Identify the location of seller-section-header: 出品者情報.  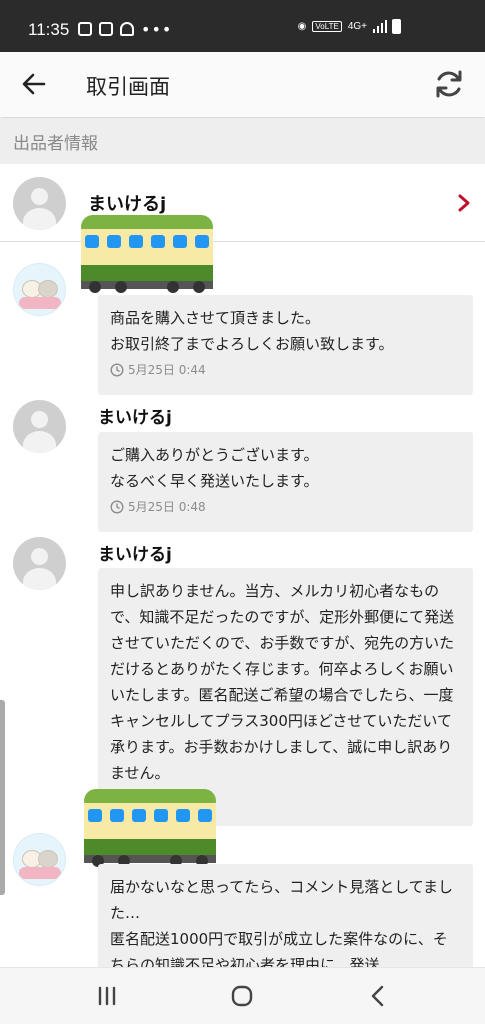
(242, 141).